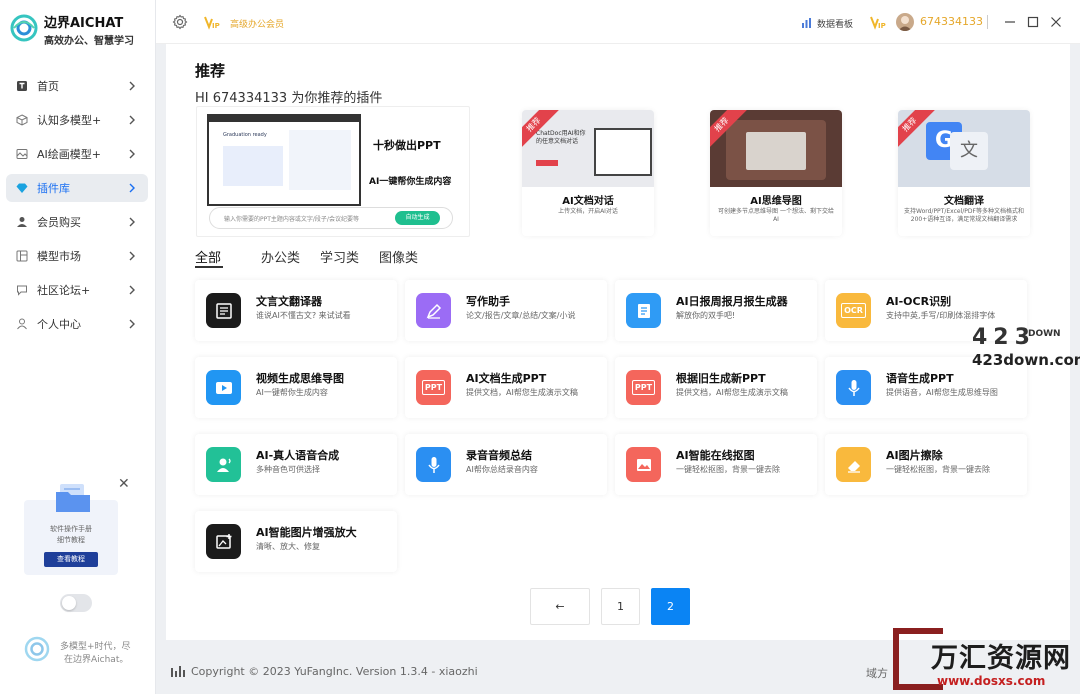 Image resolution: width=1080 pixels, height=694 pixels. What do you see at coordinates (22, 256) in the screenshot?
I see `layout-icon` at bounding box center [22, 256].